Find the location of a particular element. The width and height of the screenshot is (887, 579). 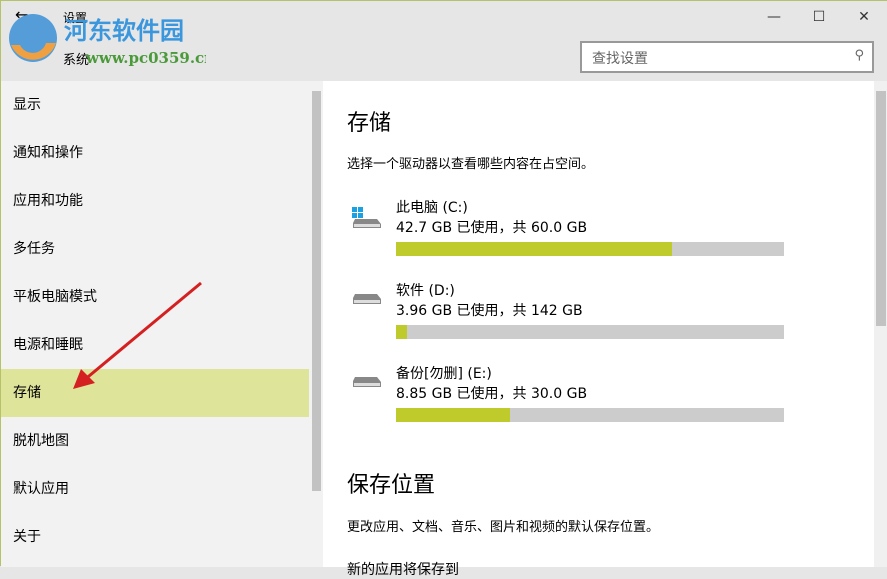

drive-e: 备份[勿删] (E:) 8.85 GB 已使用，共 30.0 GB is located at coordinates (567, 398).